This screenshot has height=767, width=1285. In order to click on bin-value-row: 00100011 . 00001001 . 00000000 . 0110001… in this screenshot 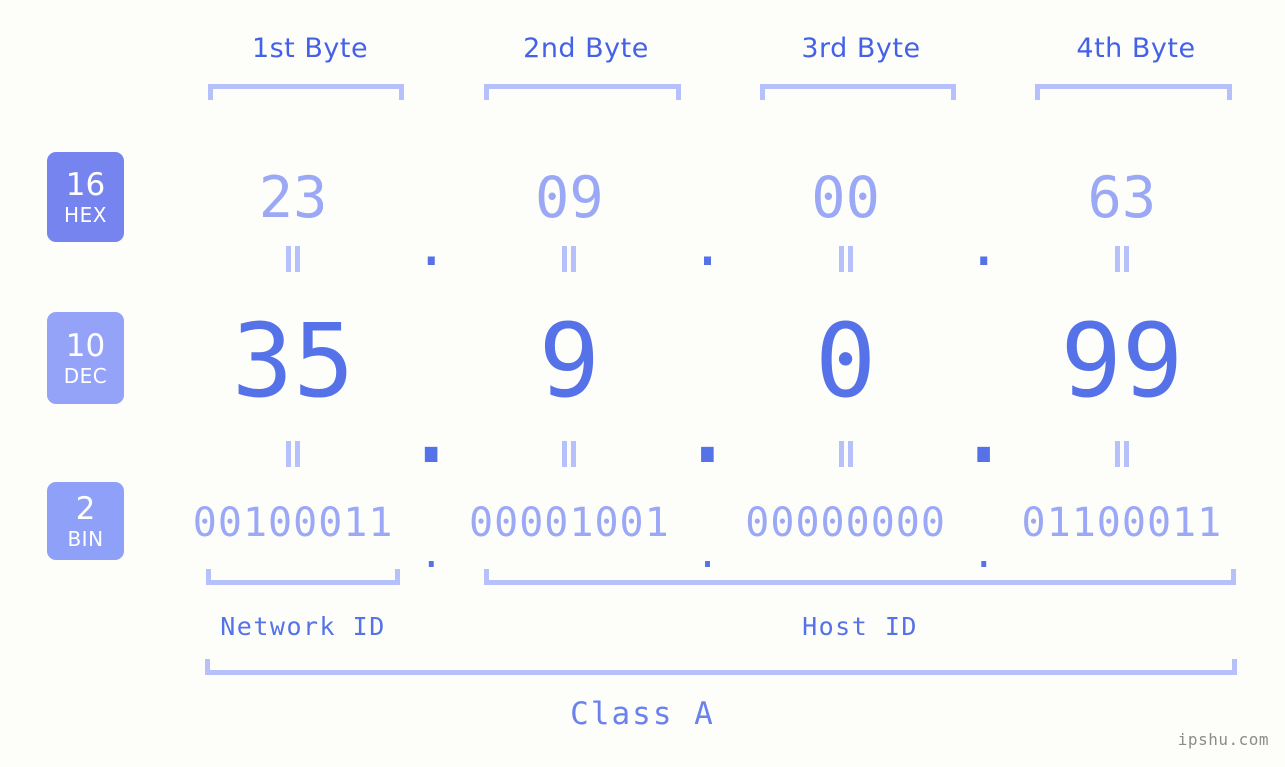, I will do `click(707, 534)`.